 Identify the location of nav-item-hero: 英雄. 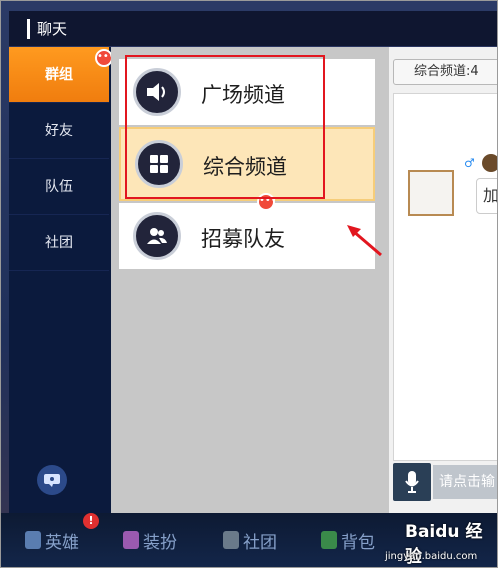
(52, 540).